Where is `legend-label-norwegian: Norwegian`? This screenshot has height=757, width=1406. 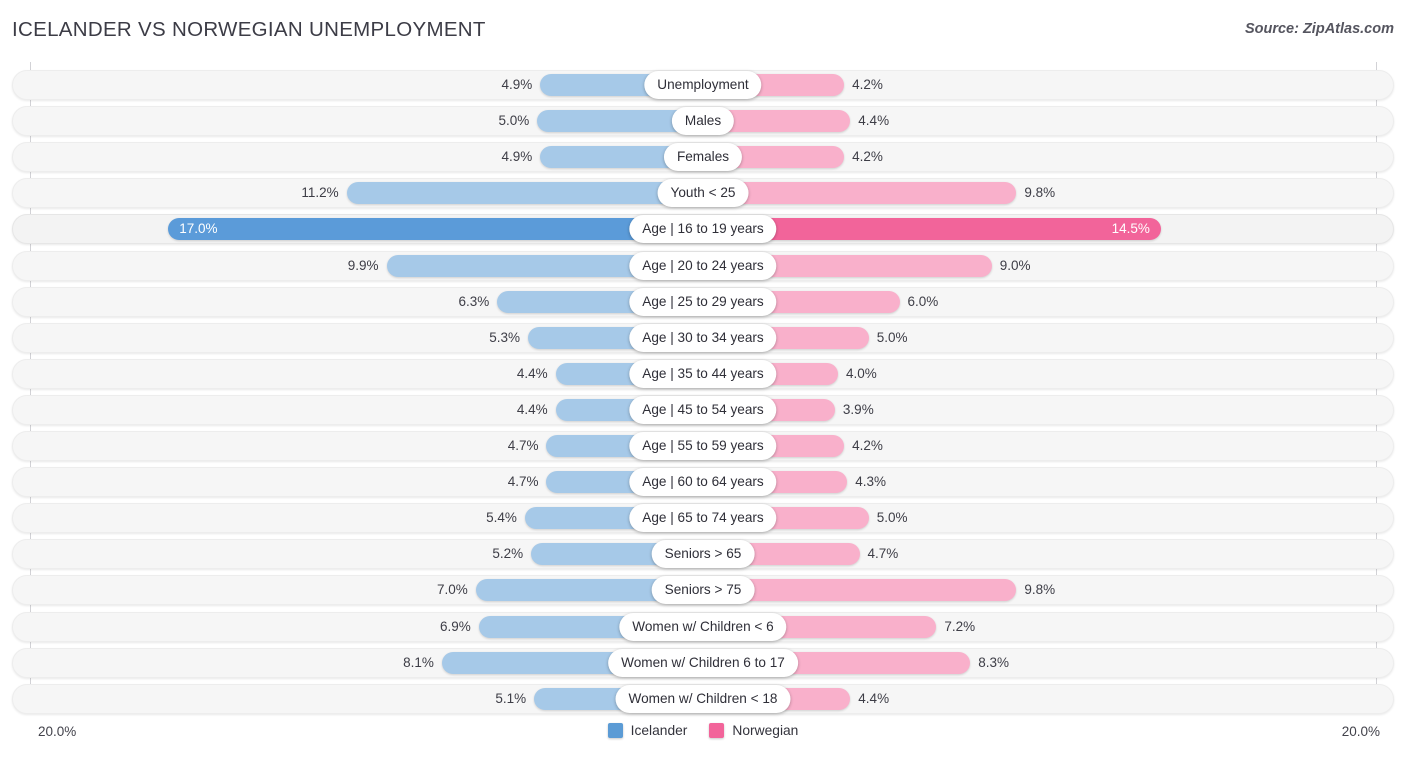 legend-label-norwegian: Norwegian is located at coordinates (765, 730).